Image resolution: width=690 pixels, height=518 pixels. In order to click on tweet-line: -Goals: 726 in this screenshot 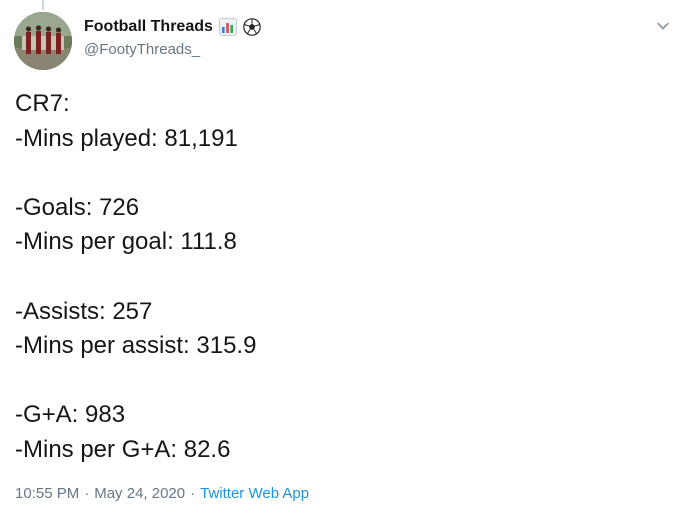, I will do `click(77, 207)`.